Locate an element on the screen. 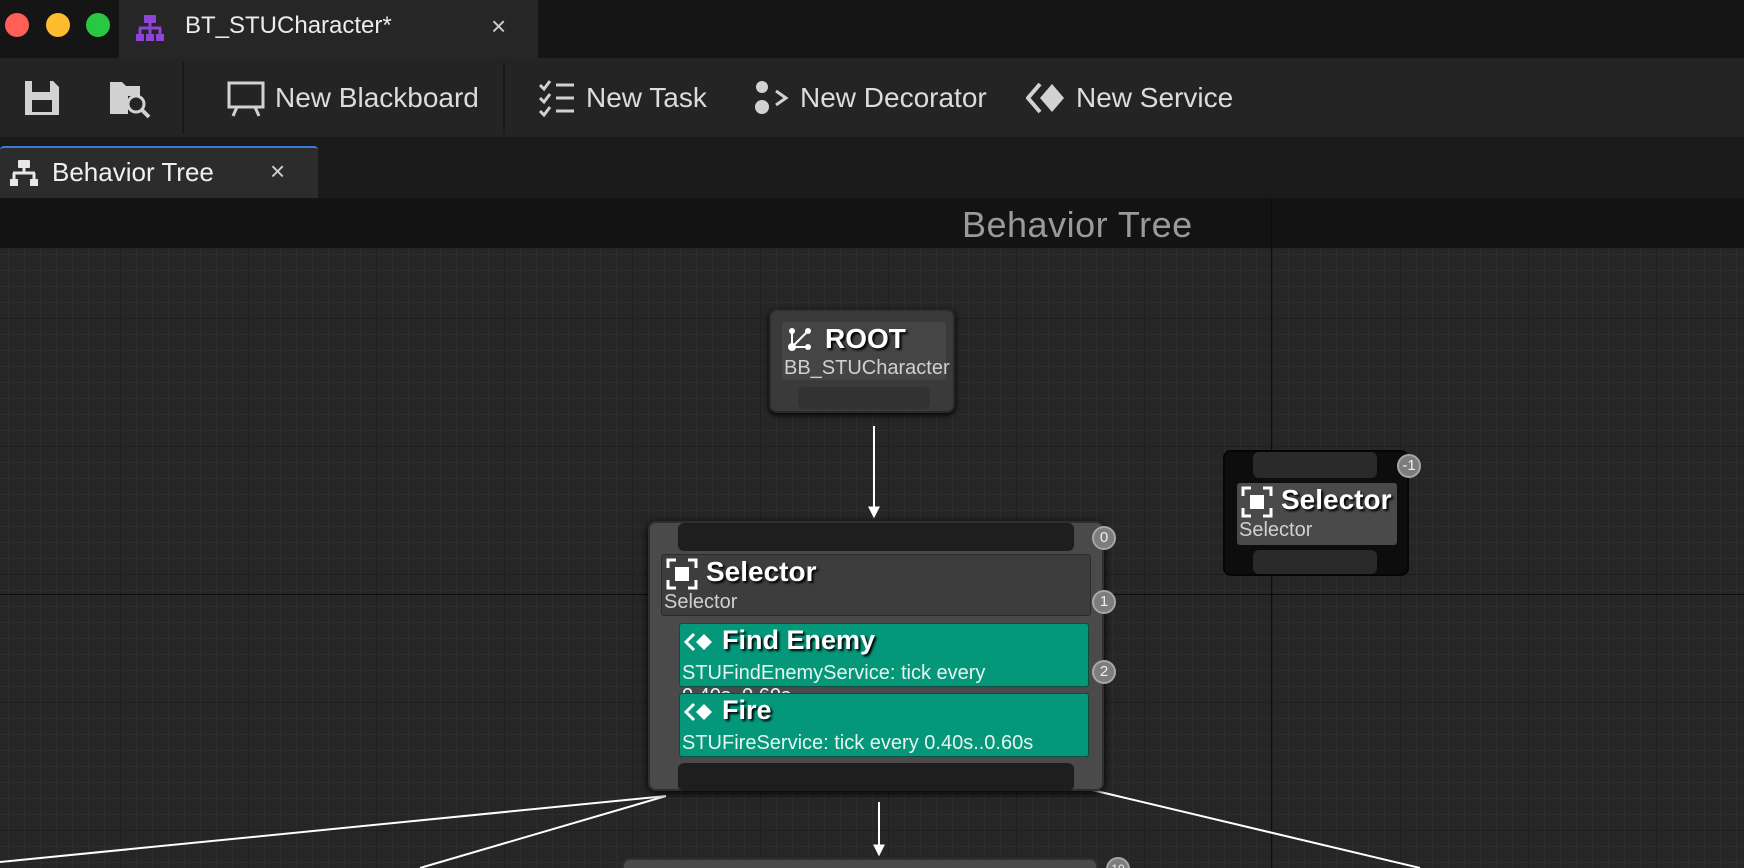 The width and height of the screenshot is (1744, 868). orphan-selector-title: Selector is located at coordinates (1336, 499).